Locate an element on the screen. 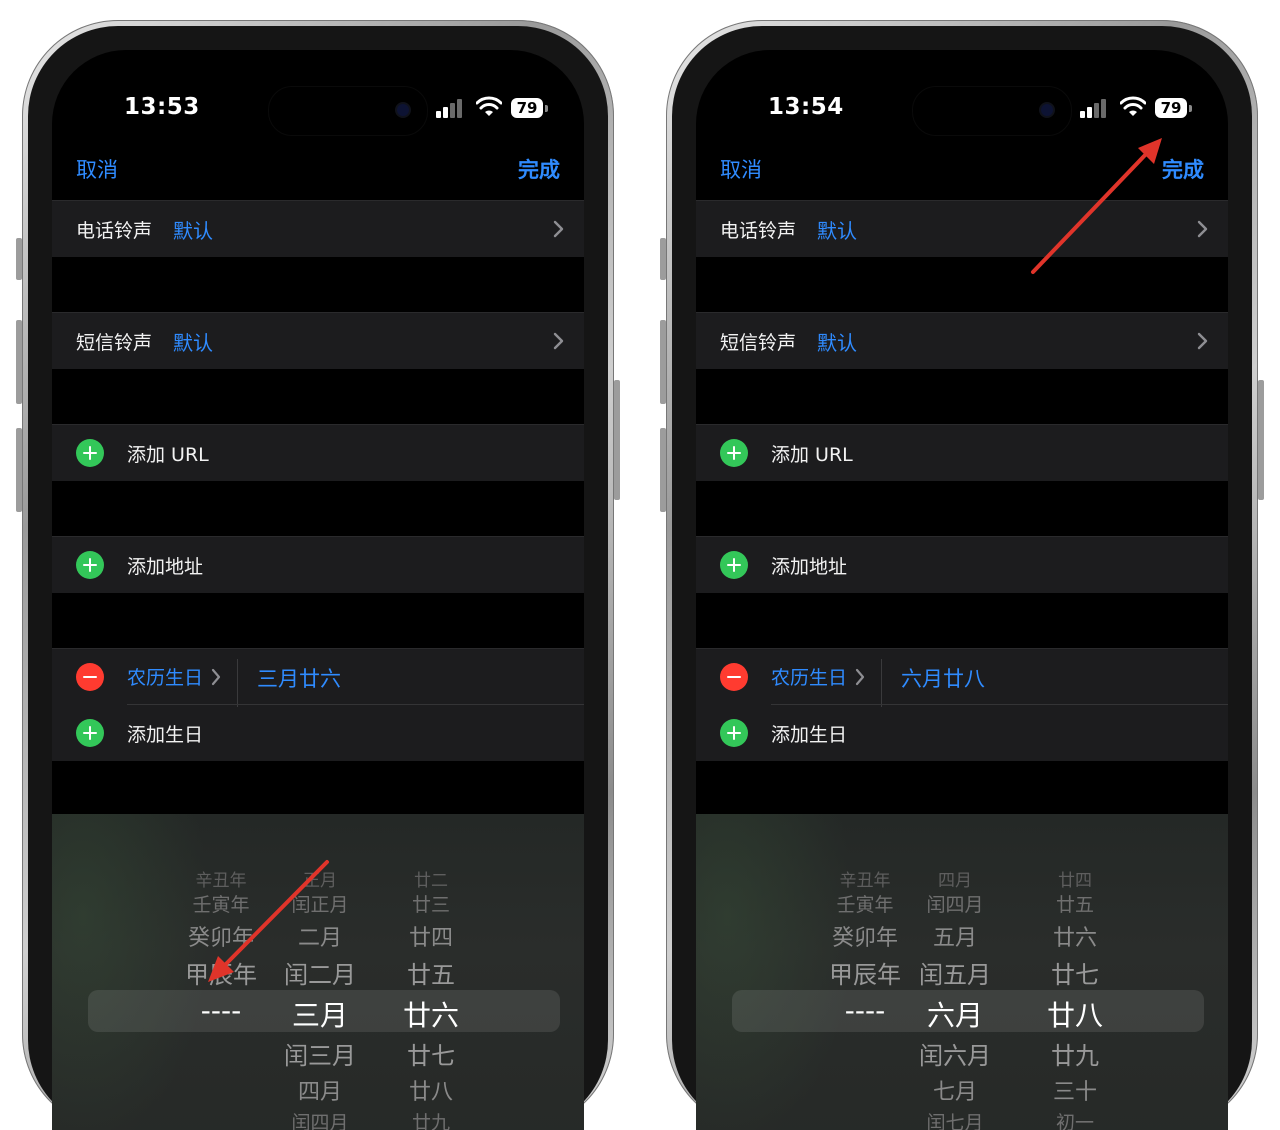 The image size is (1280, 1130). picker-day-item: 廿六 is located at coordinates (1075, 936).